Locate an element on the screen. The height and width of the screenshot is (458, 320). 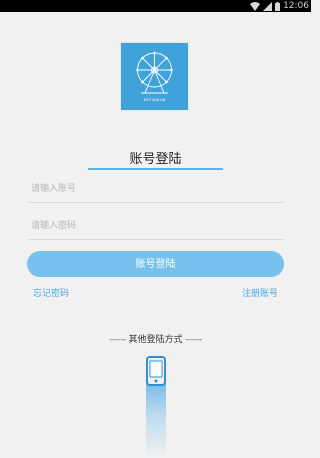
status-icons: 12:06 is located at coordinates (280, 6).